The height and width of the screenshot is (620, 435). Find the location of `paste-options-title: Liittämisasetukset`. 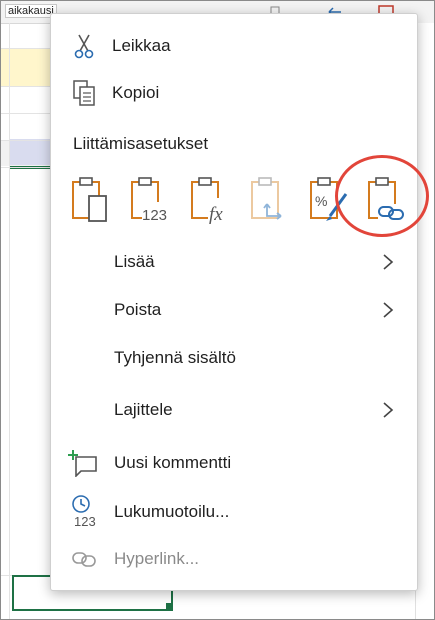

paste-options-title: Liittämisasetukset is located at coordinates (141, 143).